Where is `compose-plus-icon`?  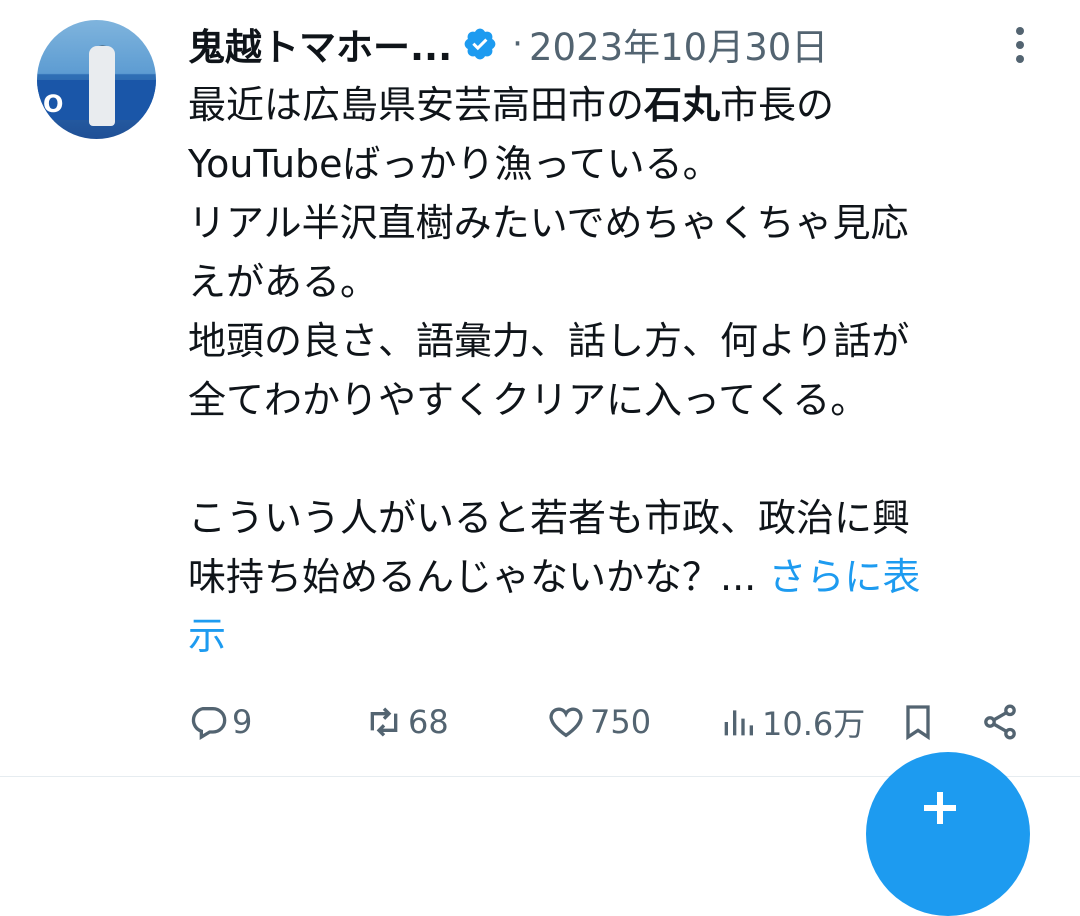
compose-plus-icon is located at coordinates (940, 808).